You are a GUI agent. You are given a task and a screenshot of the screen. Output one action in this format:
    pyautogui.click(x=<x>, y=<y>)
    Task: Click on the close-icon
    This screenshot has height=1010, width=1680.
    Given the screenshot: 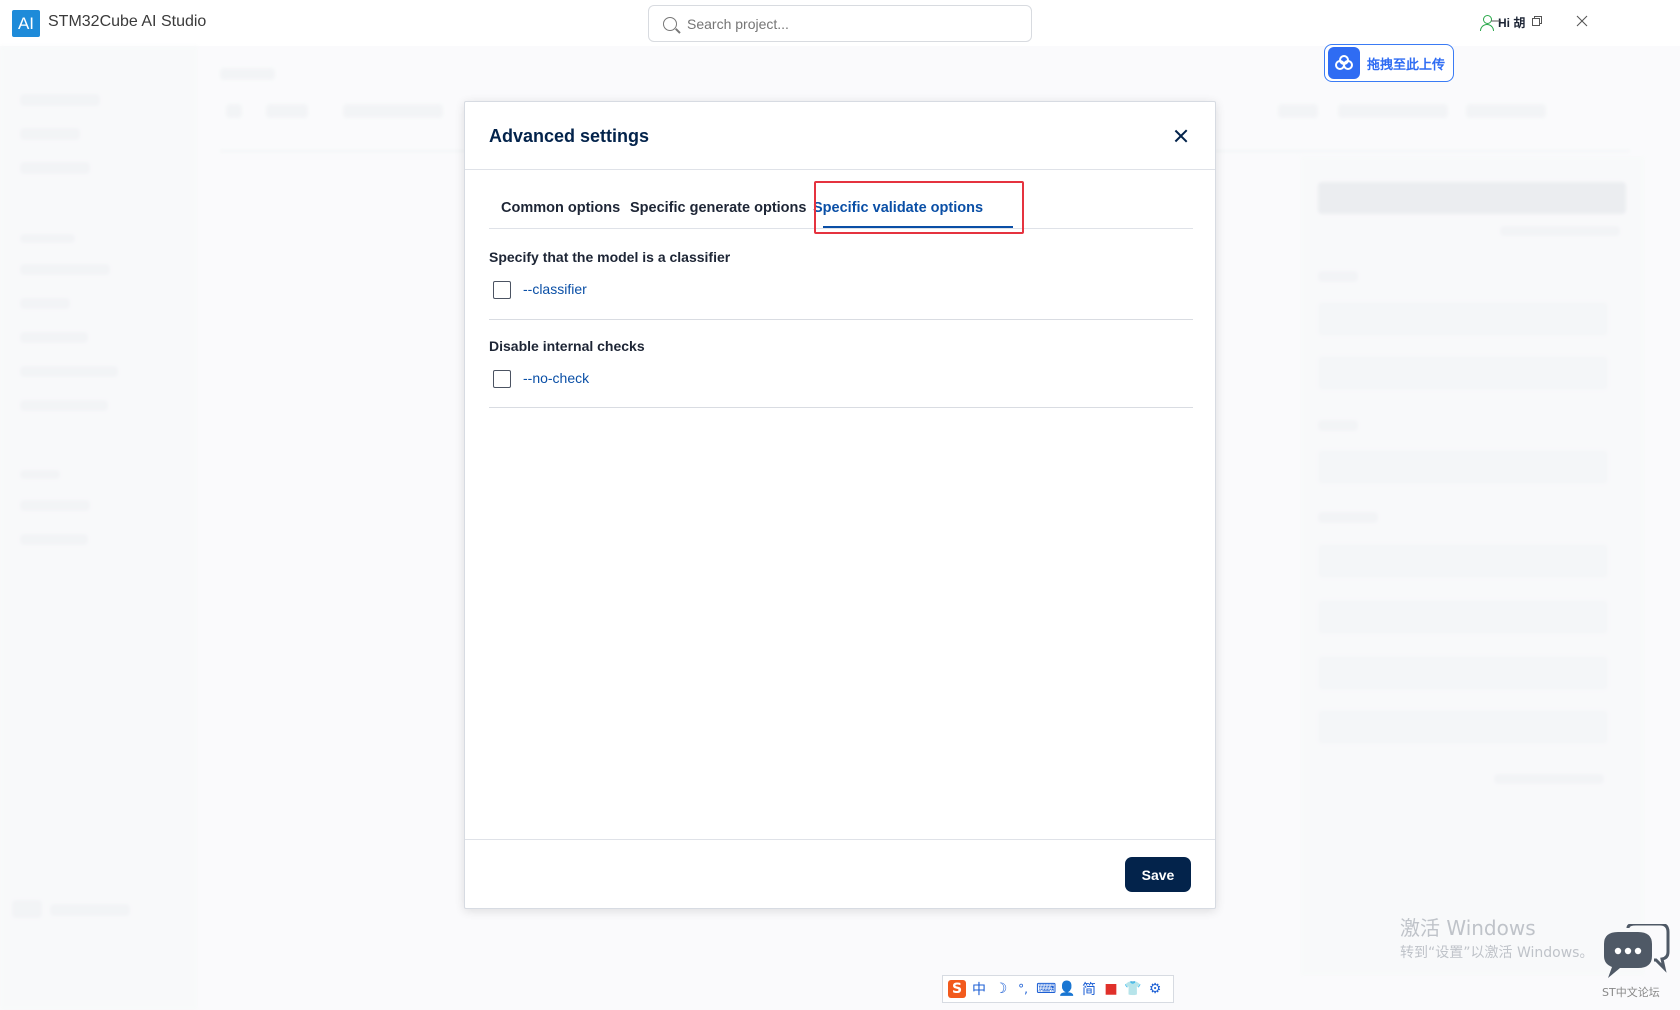 What is the action you would take?
    pyautogui.click(x=1181, y=136)
    